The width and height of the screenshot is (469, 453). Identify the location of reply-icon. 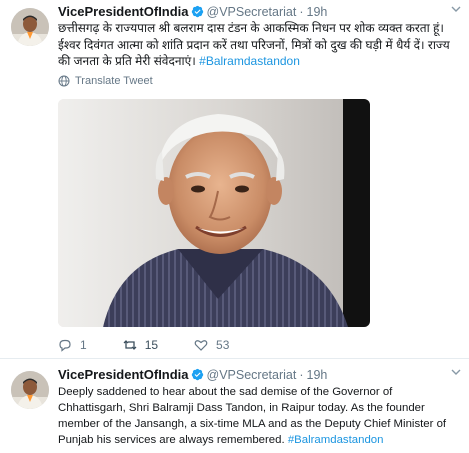
(65, 345).